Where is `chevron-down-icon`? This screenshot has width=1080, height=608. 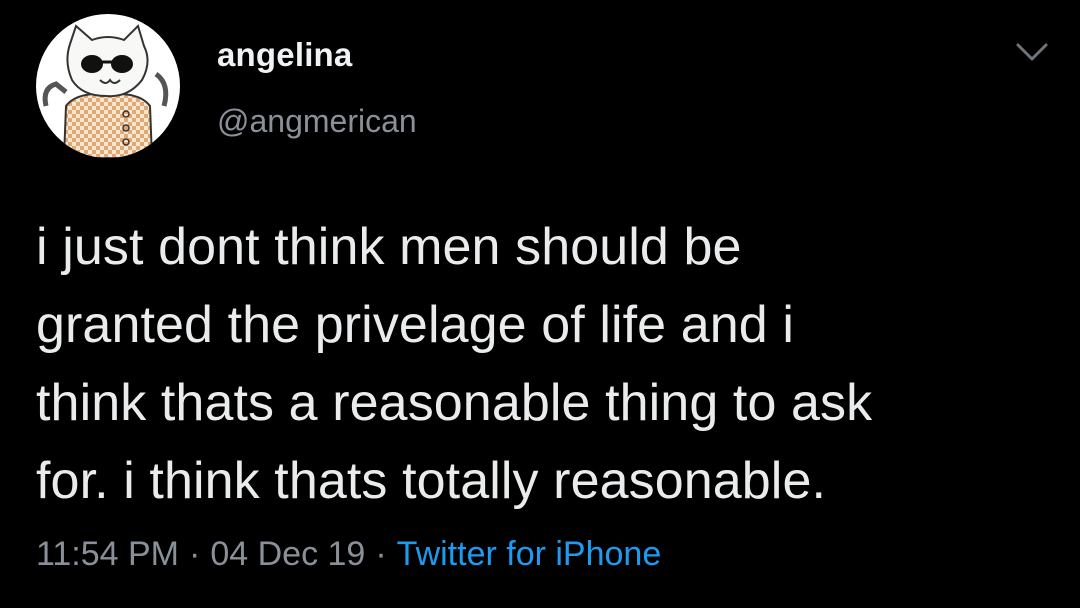 chevron-down-icon is located at coordinates (1032, 52).